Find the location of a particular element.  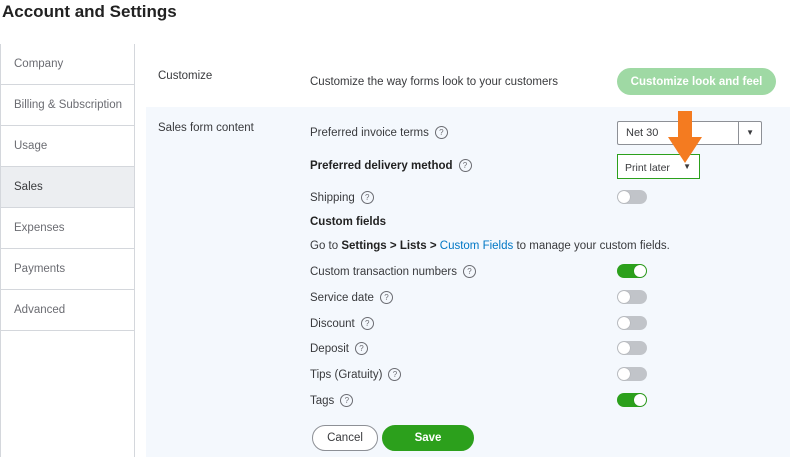

preferred-delivery-method-value: Print later is located at coordinates (647, 168).